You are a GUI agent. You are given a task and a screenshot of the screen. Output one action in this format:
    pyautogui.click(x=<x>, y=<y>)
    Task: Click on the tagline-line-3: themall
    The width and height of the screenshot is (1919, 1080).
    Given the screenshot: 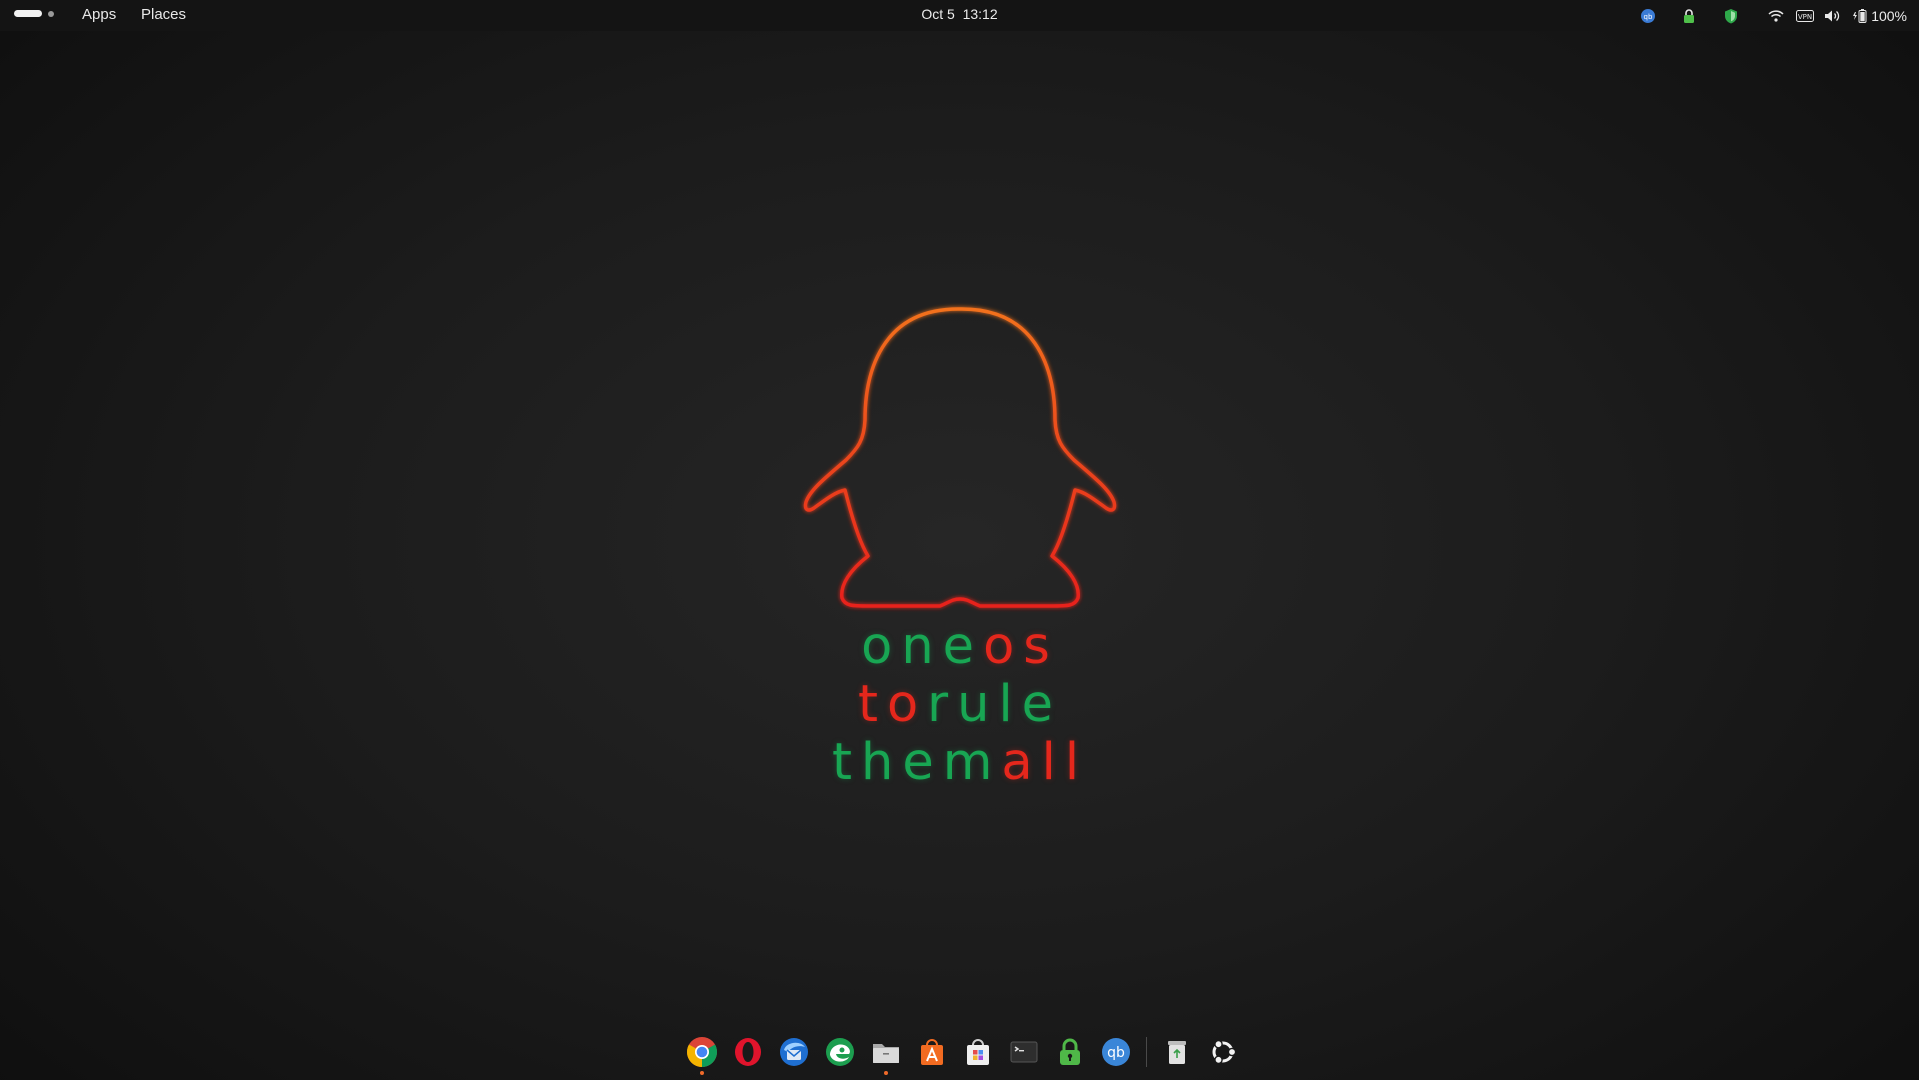 What is the action you would take?
    pyautogui.click(x=960, y=763)
    